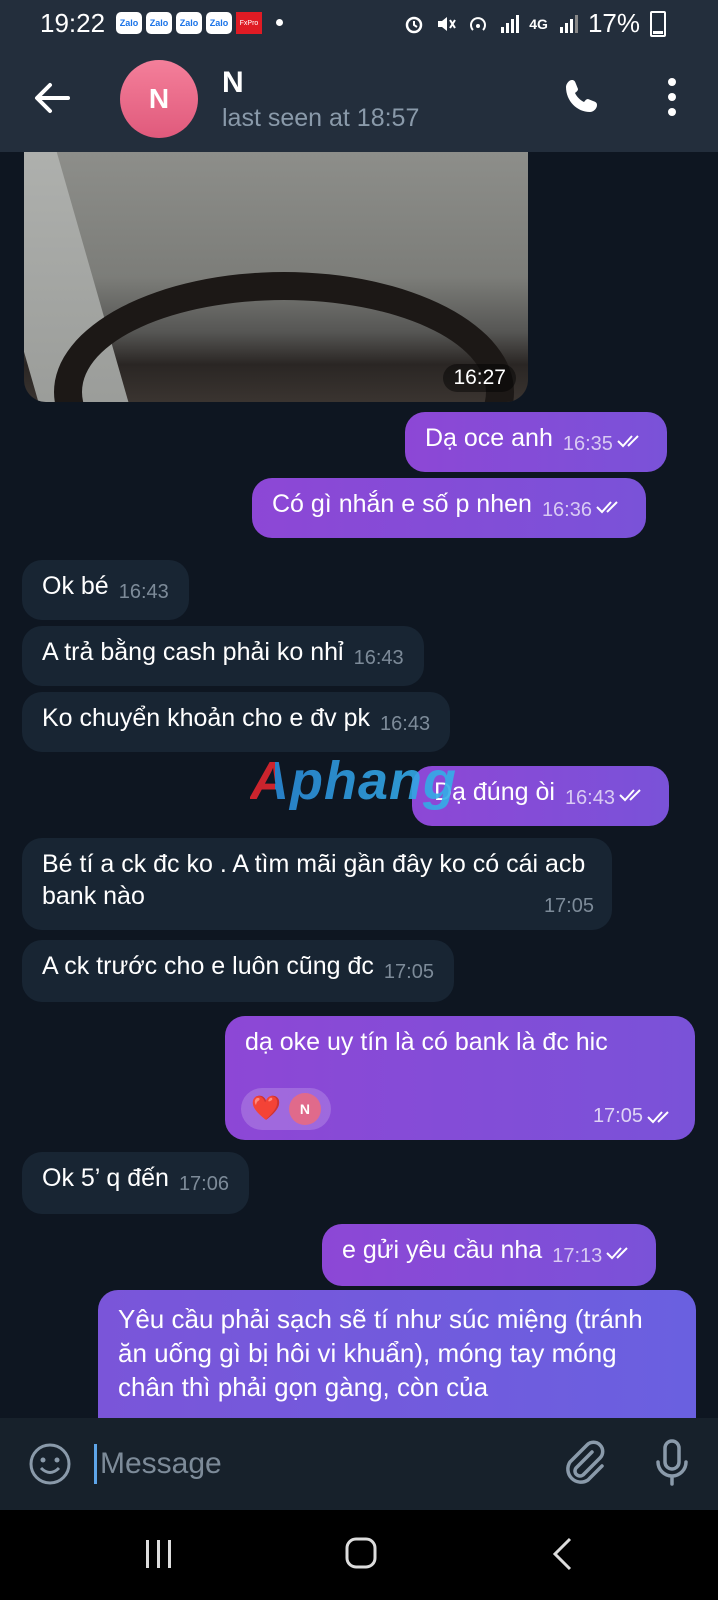 The image size is (718, 1600). I want to click on system-navigation-bar, so click(359, 1555).